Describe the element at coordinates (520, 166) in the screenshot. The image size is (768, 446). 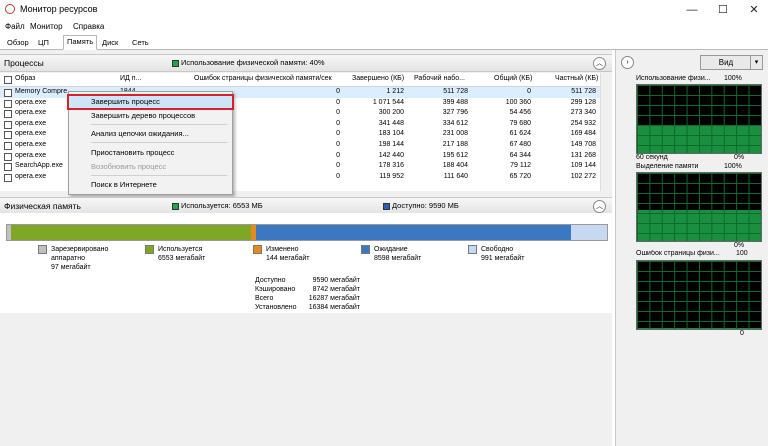
I see `cell-5: 79 112` at that location.